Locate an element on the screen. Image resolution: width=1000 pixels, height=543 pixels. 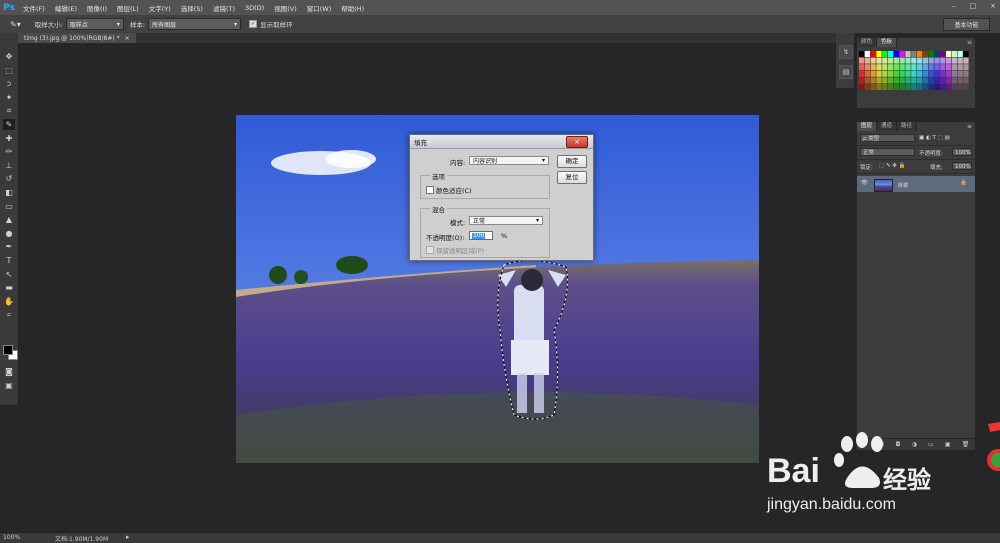
crop-icon: ⌗ is located at coordinates (9, 110).